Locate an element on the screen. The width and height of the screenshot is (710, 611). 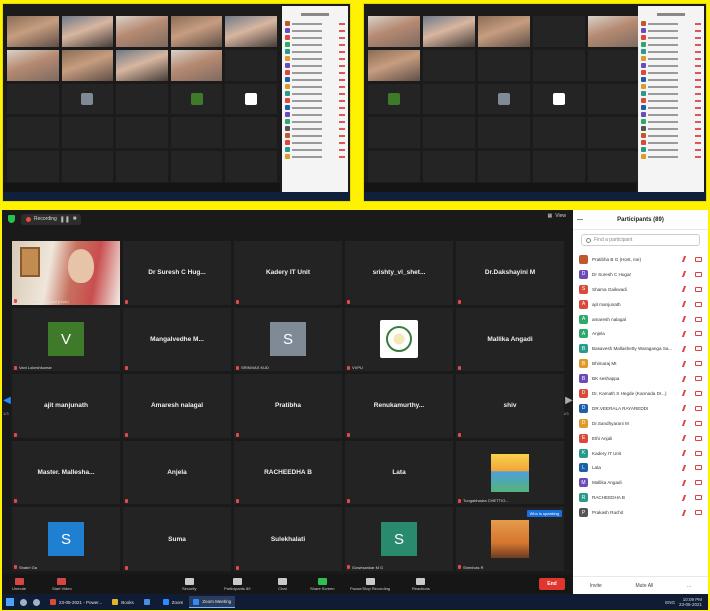
participant-list-item: D DR.VEERALA RAYAREDDI is located at coordinates (640, 408).